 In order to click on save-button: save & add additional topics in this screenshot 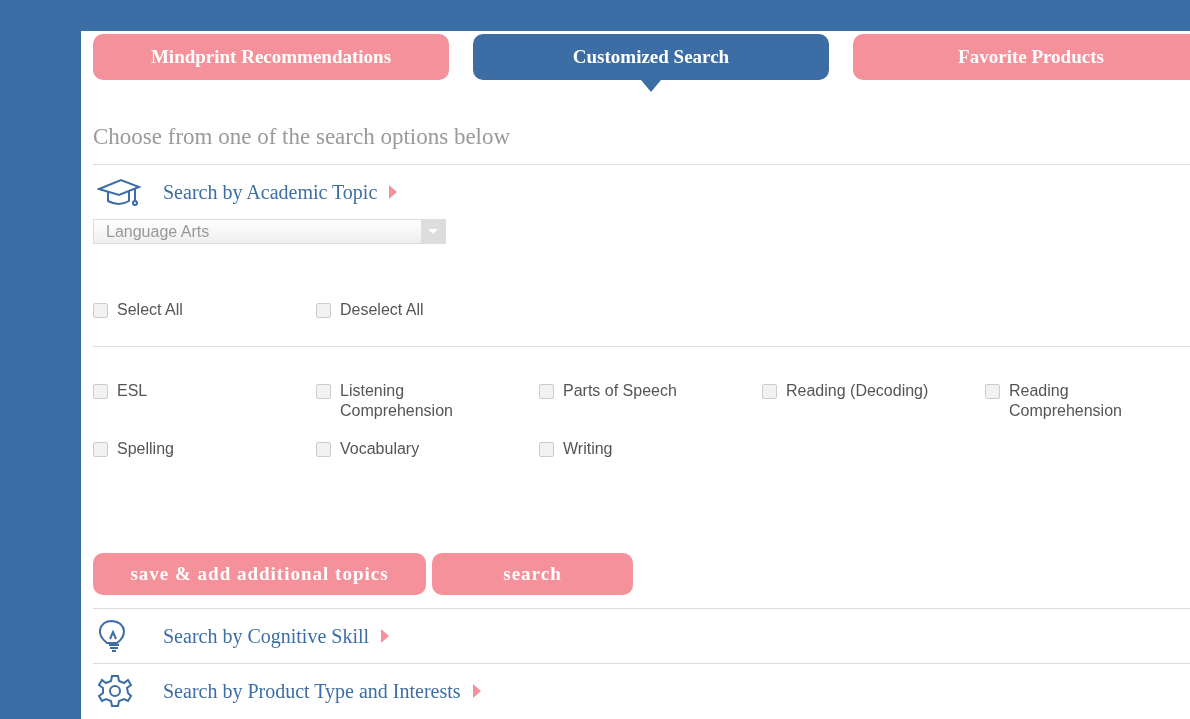, I will do `click(259, 574)`.